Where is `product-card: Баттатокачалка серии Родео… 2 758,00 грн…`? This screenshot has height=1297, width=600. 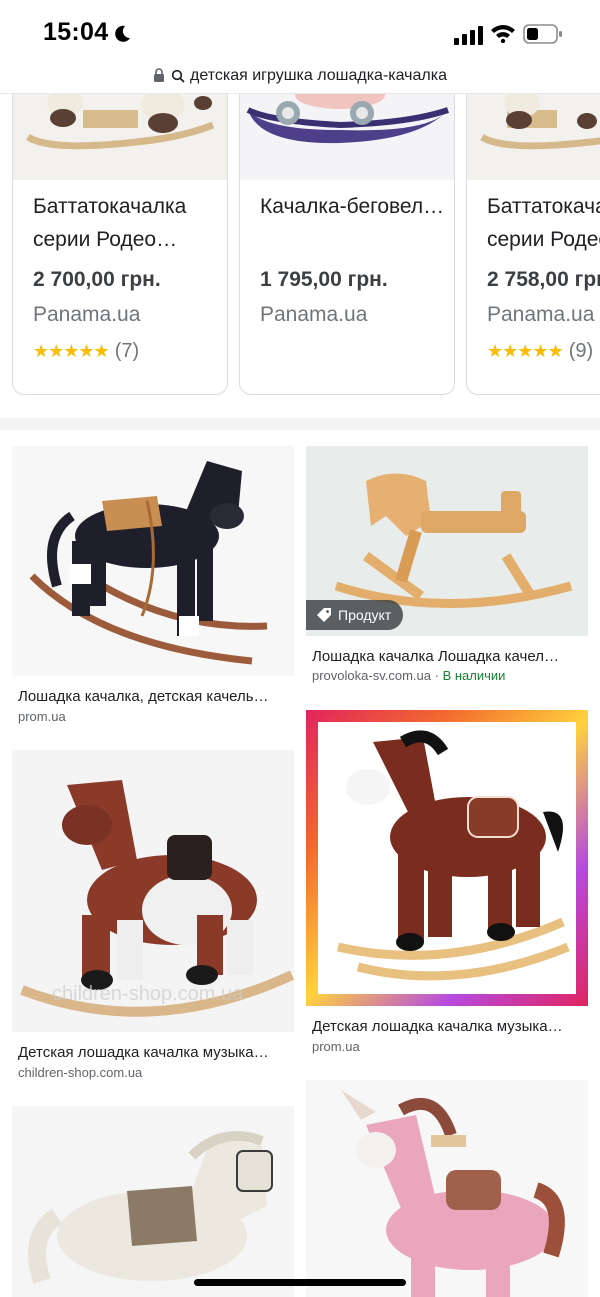
product-card: Баттатокачалка серии Родео… 2 758,00 грн… is located at coordinates (533, 244).